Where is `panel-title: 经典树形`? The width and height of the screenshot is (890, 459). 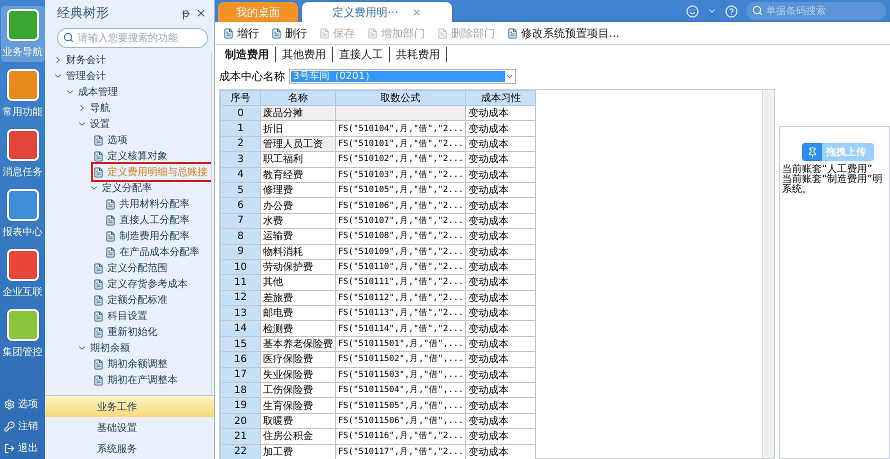 panel-title: 经典树形 is located at coordinates (83, 13).